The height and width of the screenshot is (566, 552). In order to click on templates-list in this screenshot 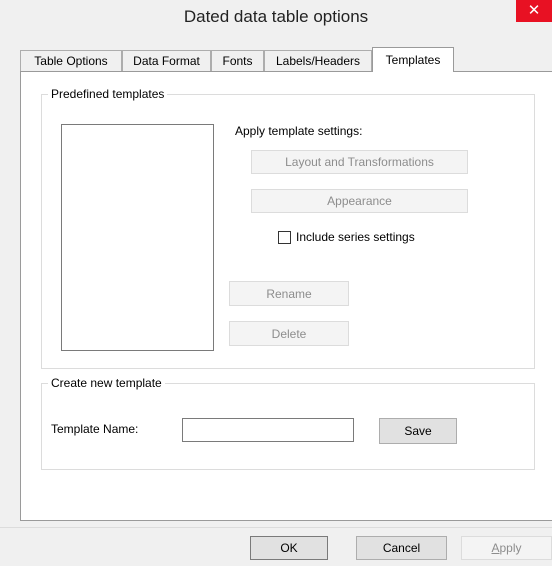, I will do `click(137, 237)`.